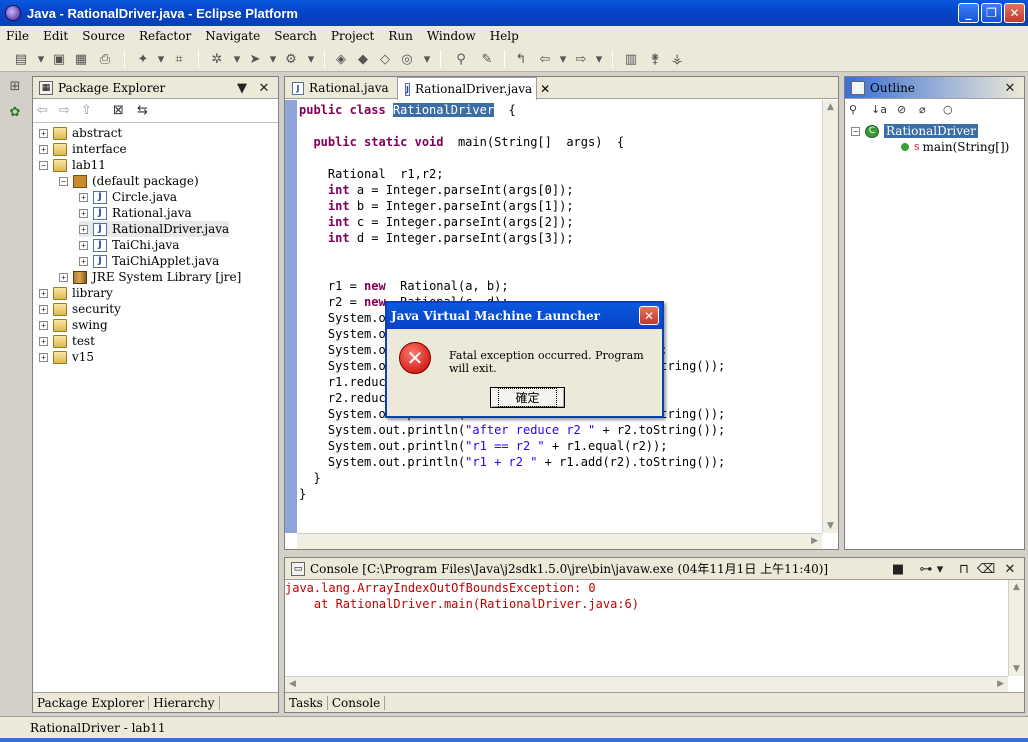  I want to click on editor-vertical-scrollbar: ▲ ▼, so click(830, 316).